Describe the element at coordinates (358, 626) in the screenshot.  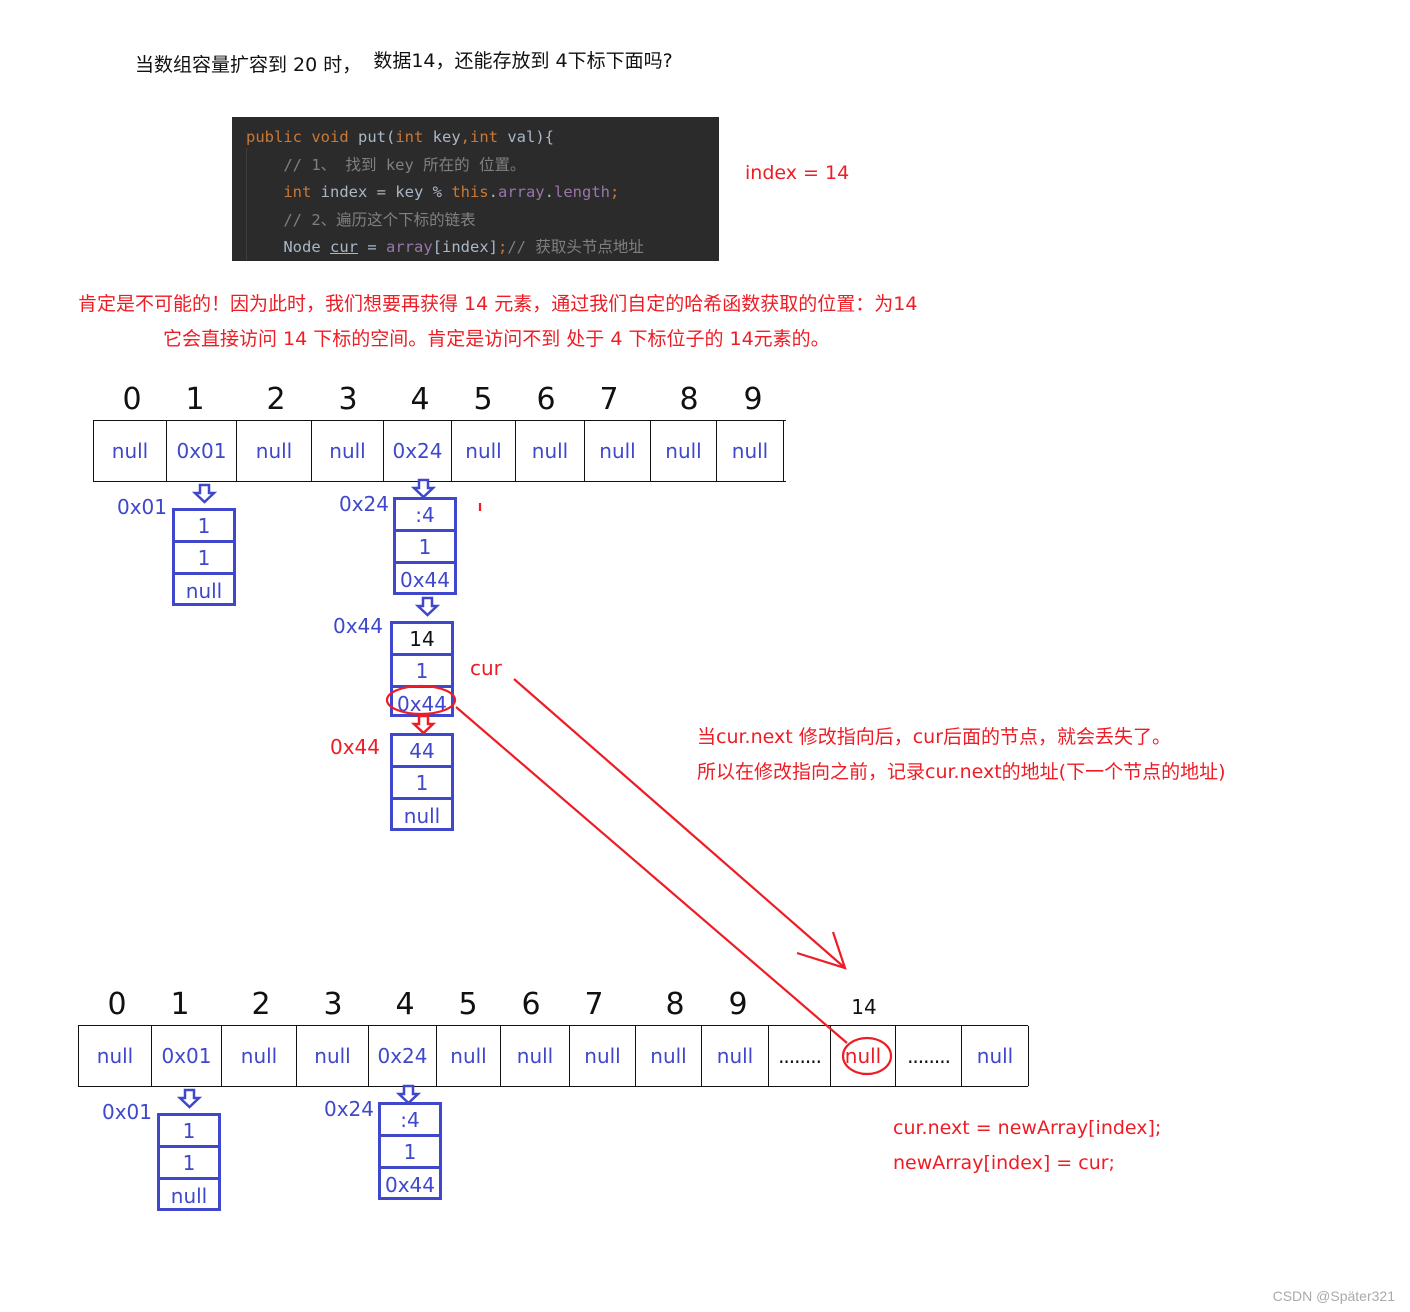
I see `node-address-label: 0x44` at that location.